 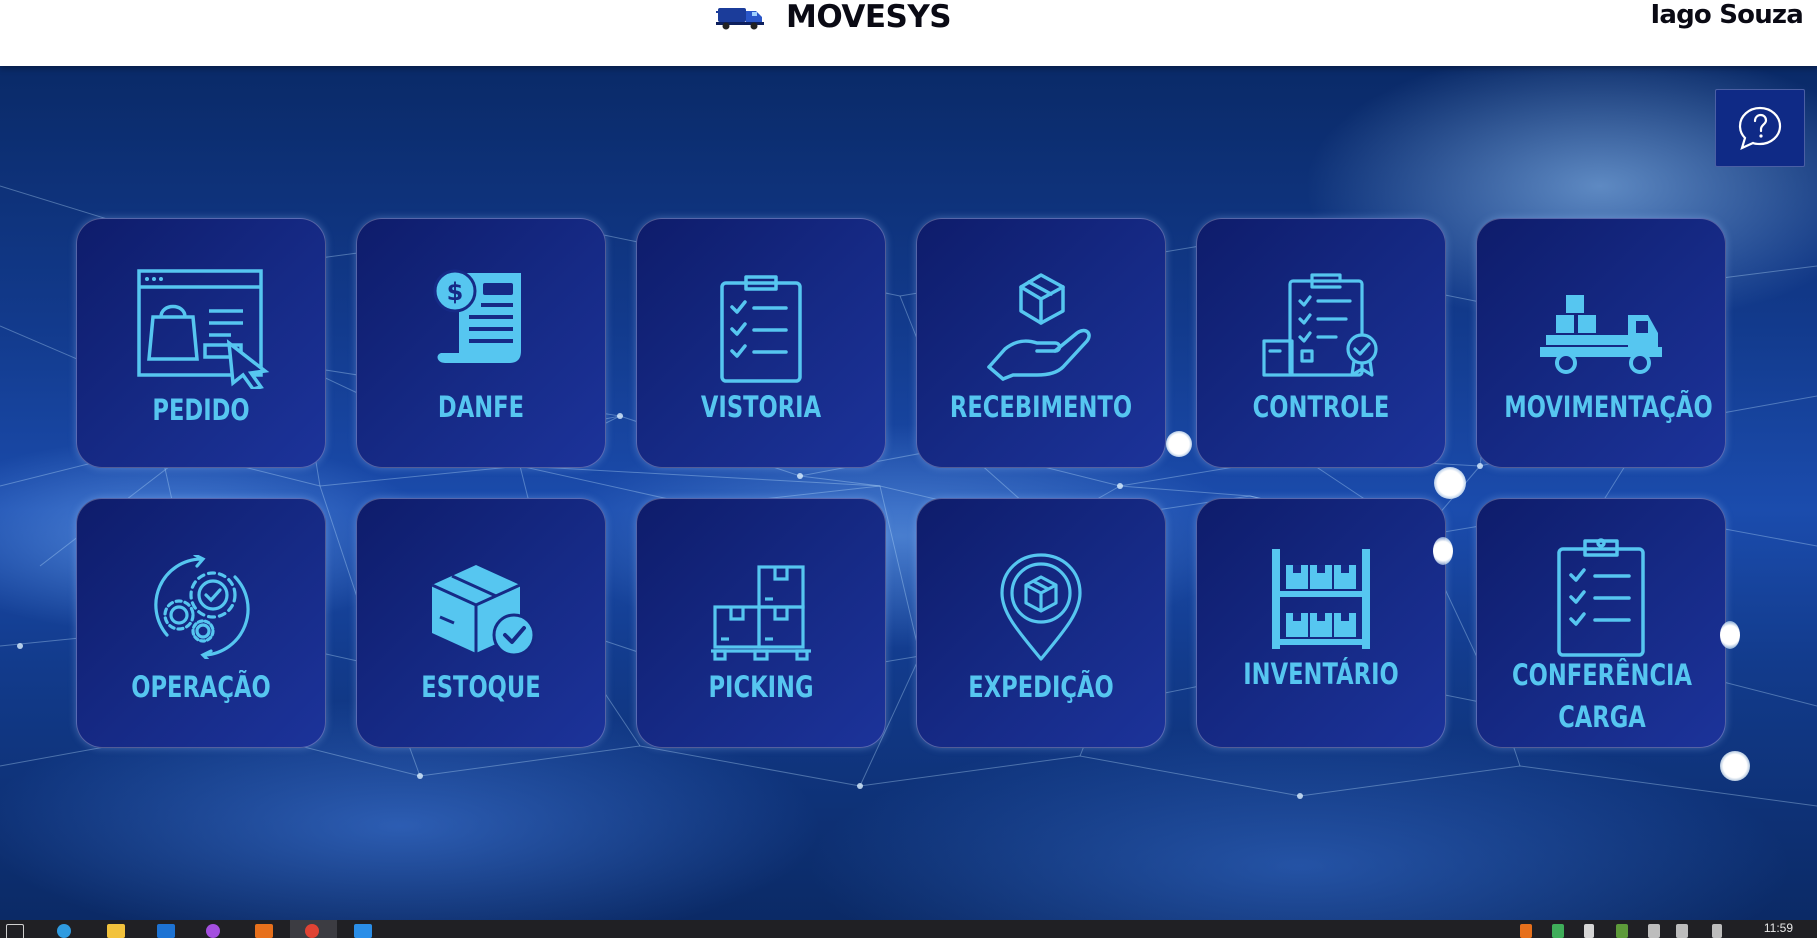 I want to click on quality-control-clipboard-icon, so click(x=1320, y=325).